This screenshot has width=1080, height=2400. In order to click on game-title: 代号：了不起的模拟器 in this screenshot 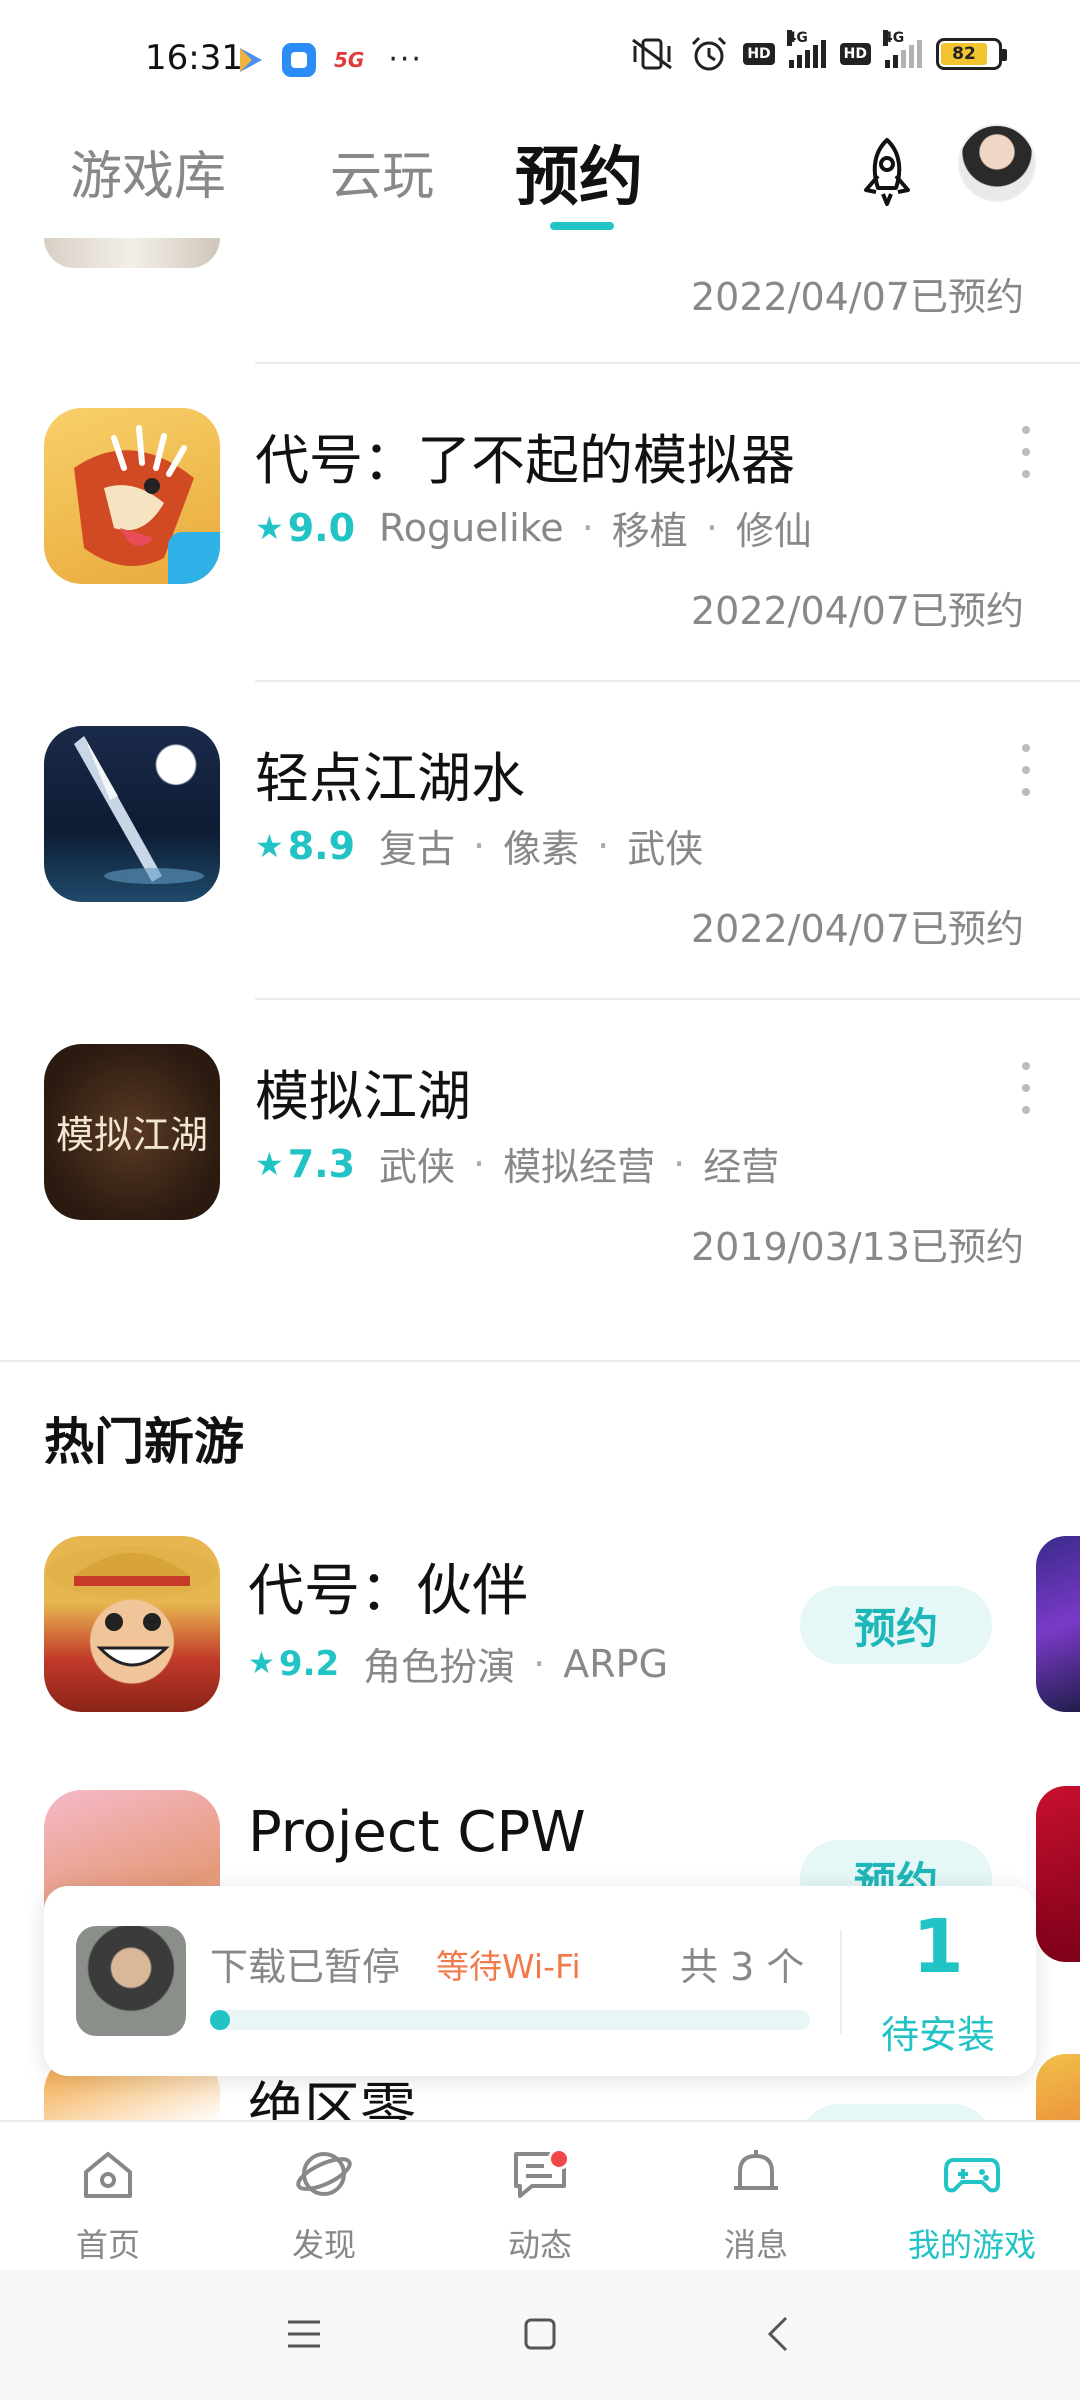, I will do `click(525, 455)`.